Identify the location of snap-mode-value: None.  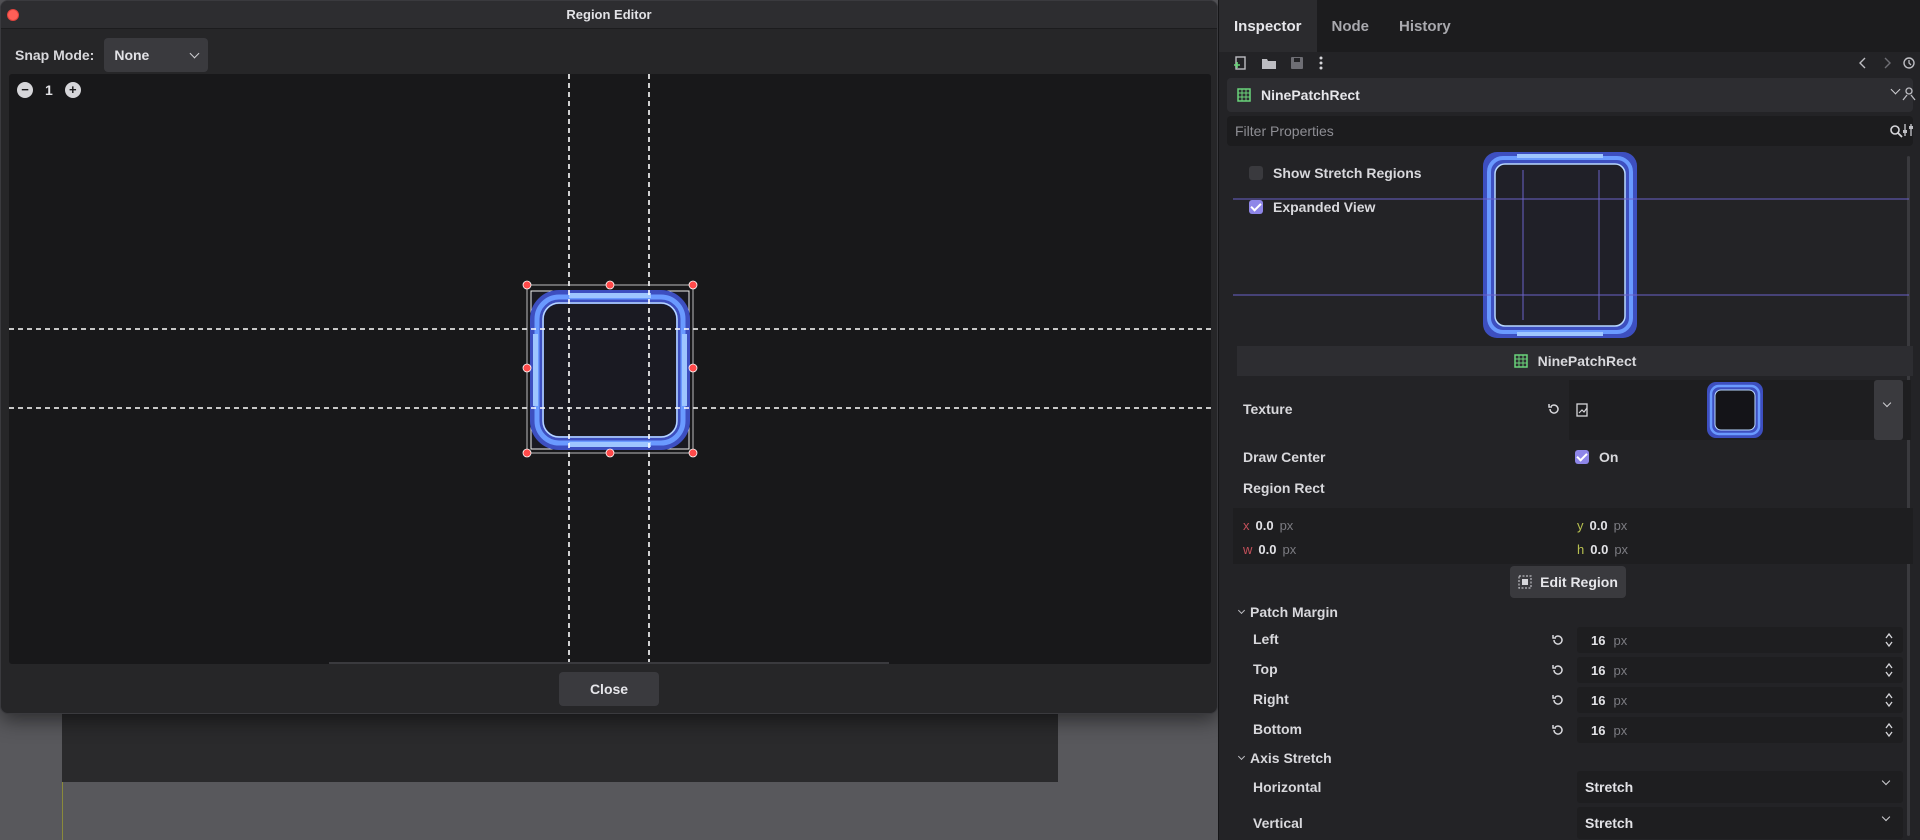
(132, 55).